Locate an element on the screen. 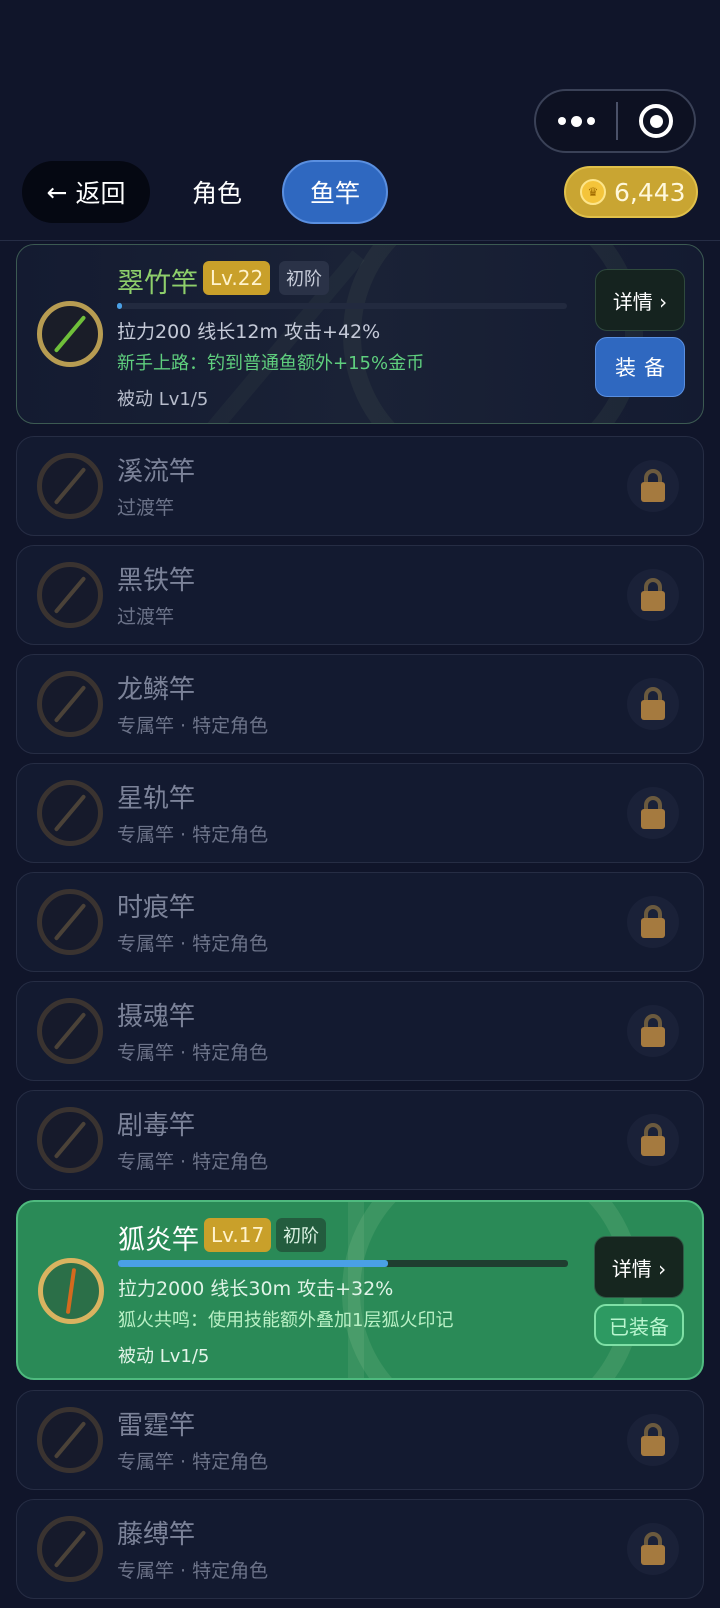 Image resolution: width=720 pixels, height=1608 pixels. rod-card-locked: 雷霆竿 专属竿 · 特定角色 is located at coordinates (360, 1440).